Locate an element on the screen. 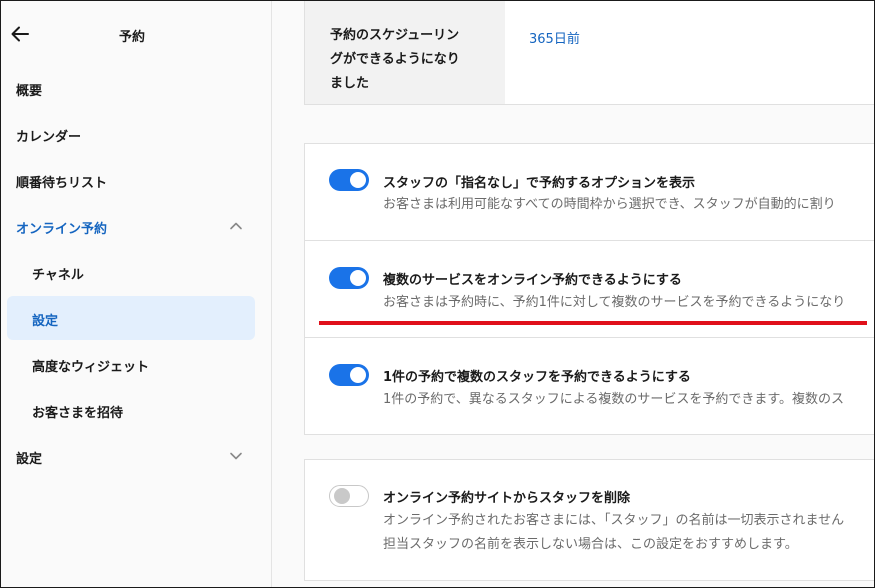  highlight-underline is located at coordinates (593, 323).